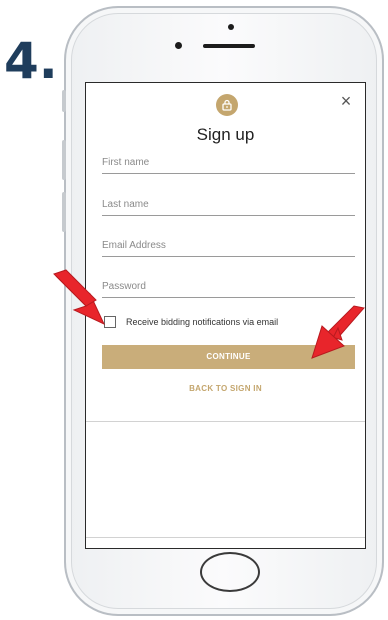  I want to click on last-name-input, so click(228, 204).